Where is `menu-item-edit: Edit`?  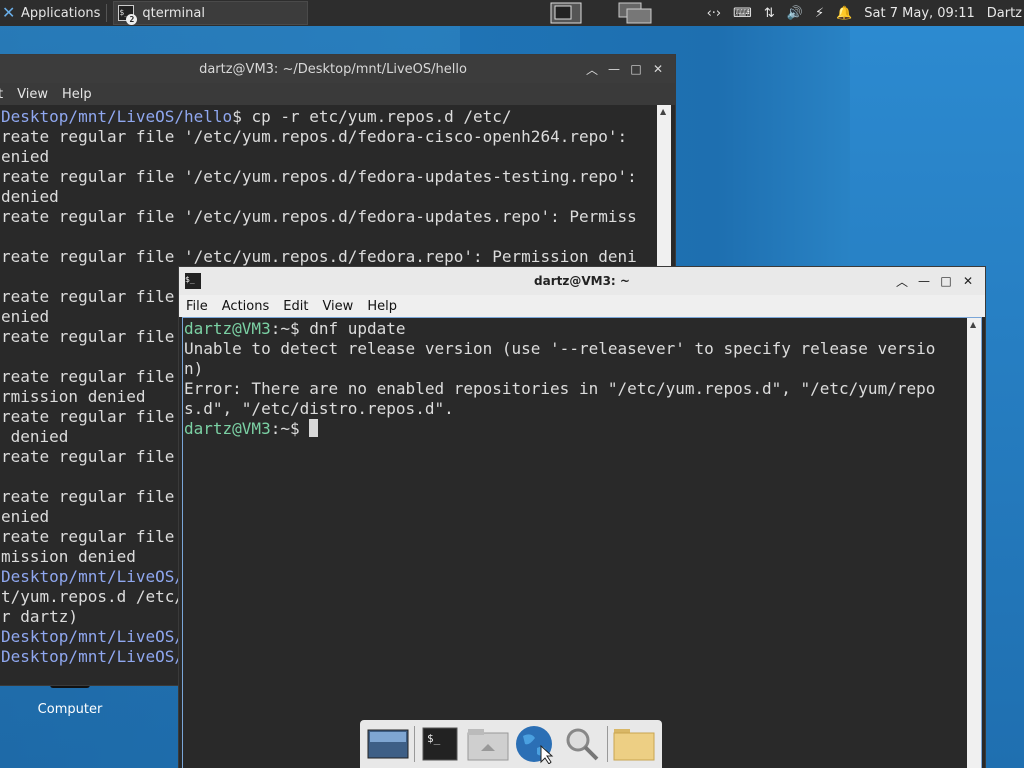 menu-item-edit: Edit is located at coordinates (295, 306).